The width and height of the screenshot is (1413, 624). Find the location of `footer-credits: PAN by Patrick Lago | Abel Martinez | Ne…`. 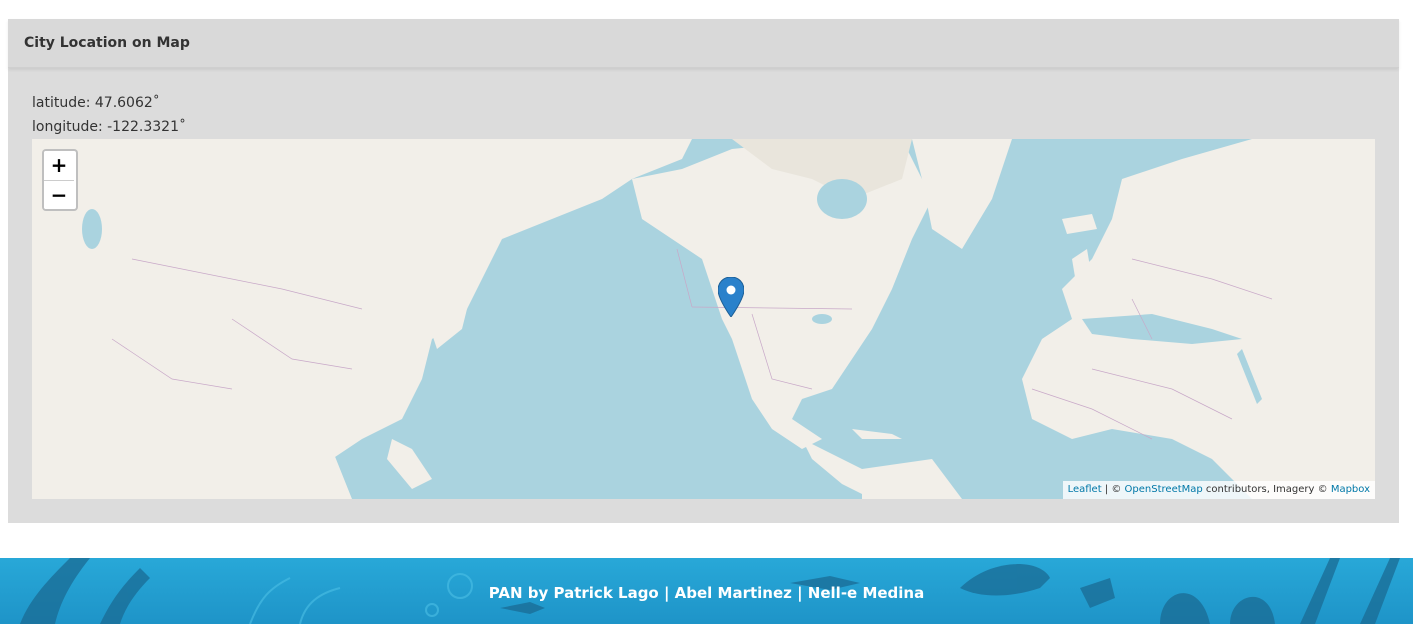

footer-credits: PAN by Patrick Lago | Abel Martinez | Ne… is located at coordinates (706, 593).